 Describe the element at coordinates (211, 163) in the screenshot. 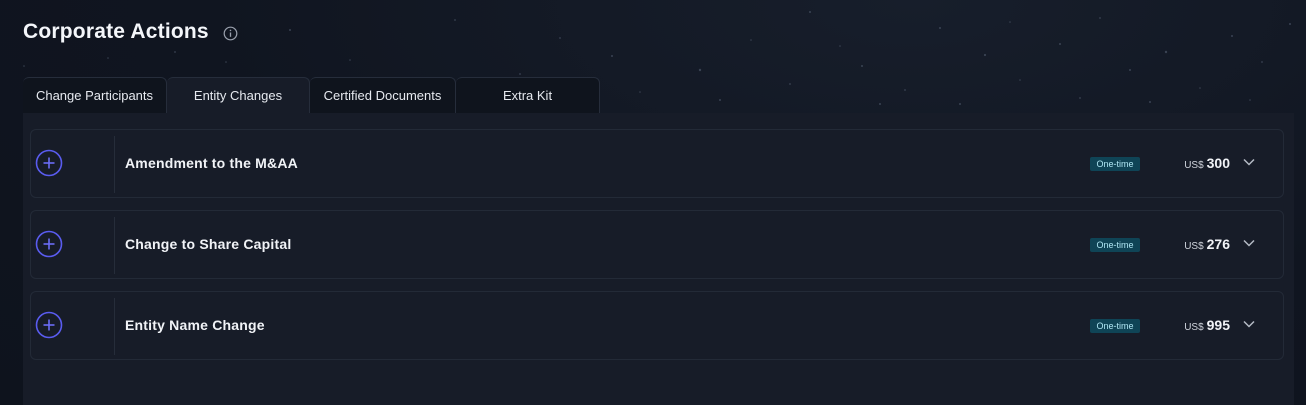

I see `service-title: Amendment to the M&AA` at that location.